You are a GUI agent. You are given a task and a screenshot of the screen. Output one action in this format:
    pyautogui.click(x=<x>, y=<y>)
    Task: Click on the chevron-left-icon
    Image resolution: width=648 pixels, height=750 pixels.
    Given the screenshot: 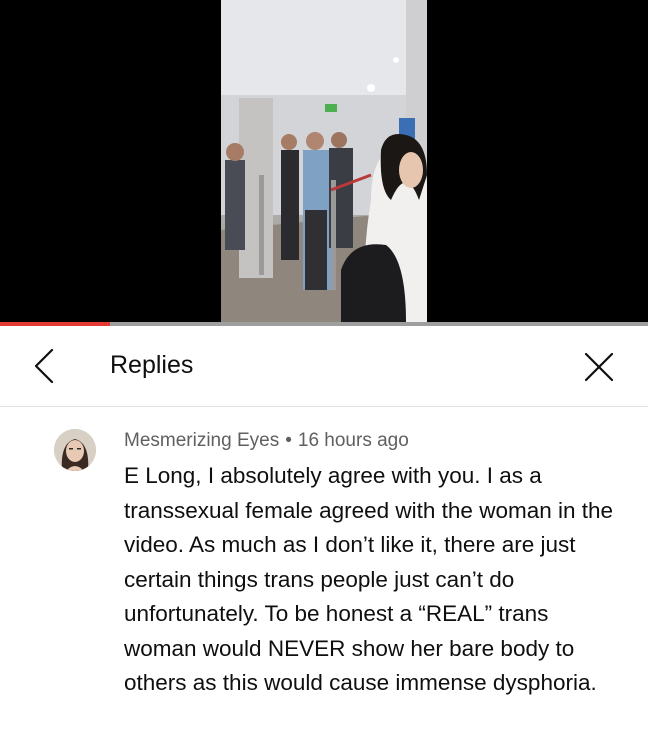 What is the action you would take?
    pyautogui.click(x=45, y=366)
    